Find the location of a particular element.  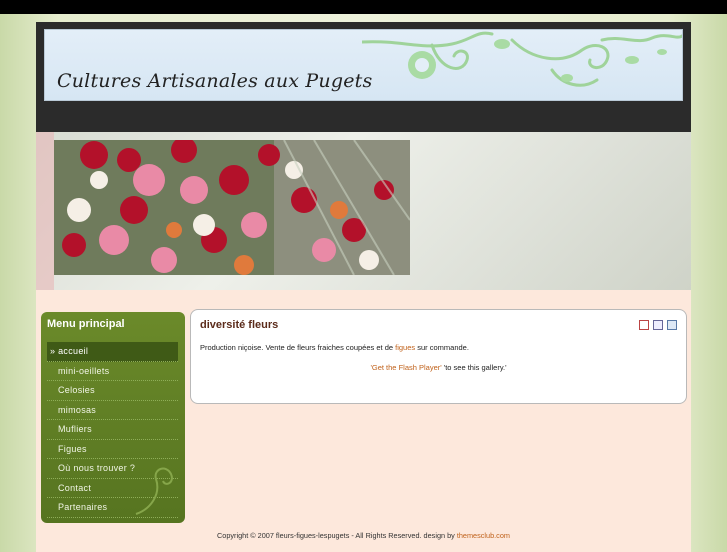

email-icon is located at coordinates (672, 325).